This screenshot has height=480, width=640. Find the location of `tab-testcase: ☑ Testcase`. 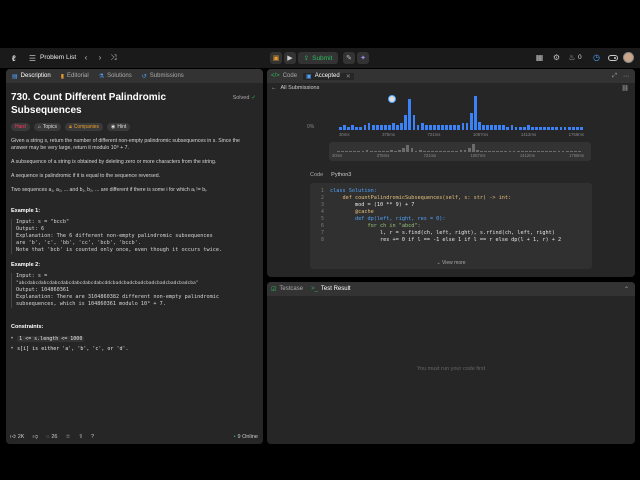

tab-testcase: ☑ Testcase is located at coordinates (287, 289).